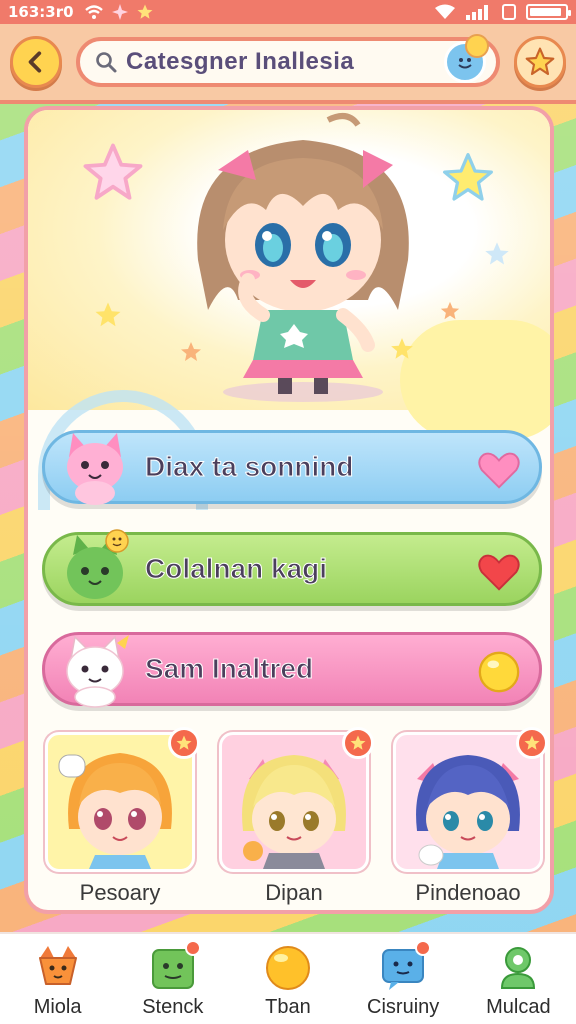 This screenshot has width=576, height=1024. Describe the element at coordinates (236, 569) in the screenshot. I see `option-label: Colalnan kagi` at that location.